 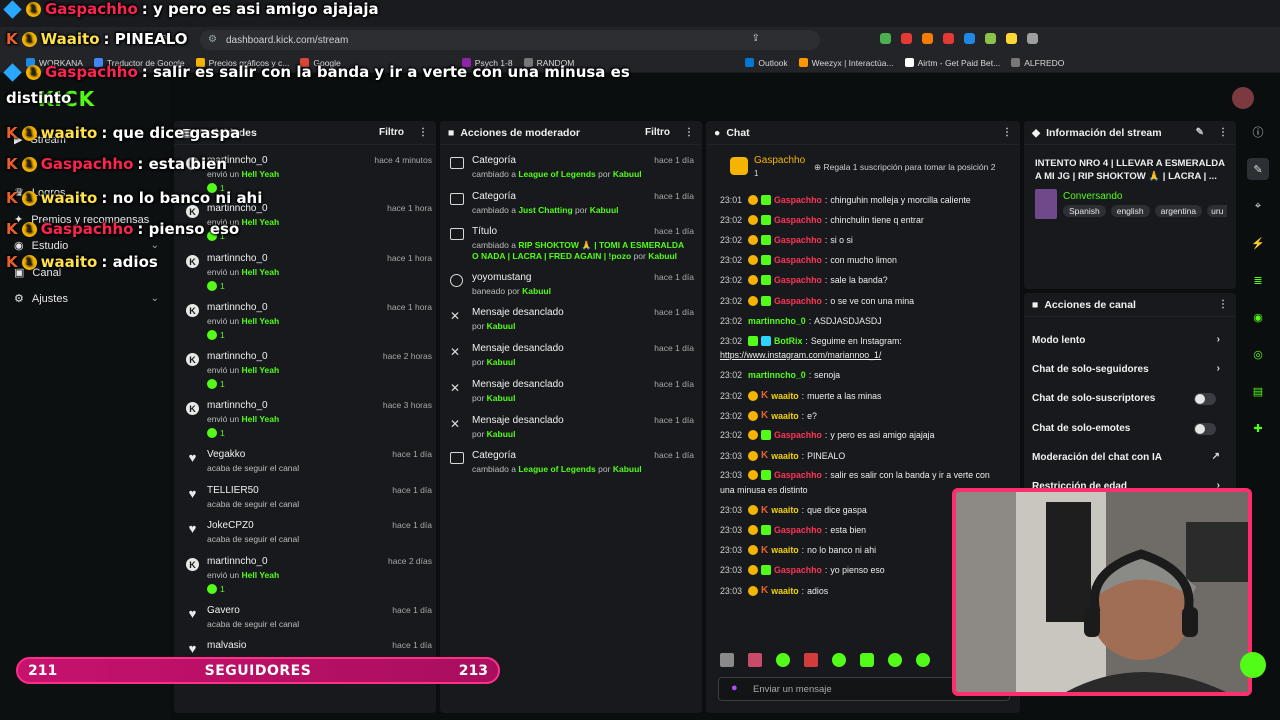 I want to click on pinned-user: Gaspachho, so click(x=779, y=160).